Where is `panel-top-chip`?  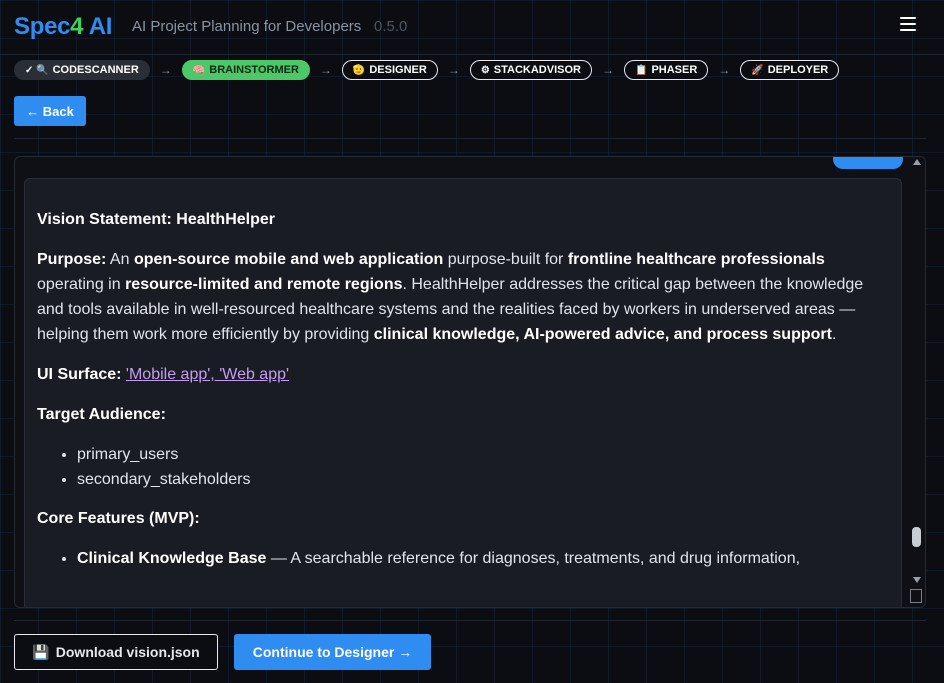
panel-top-chip is located at coordinates (868, 163).